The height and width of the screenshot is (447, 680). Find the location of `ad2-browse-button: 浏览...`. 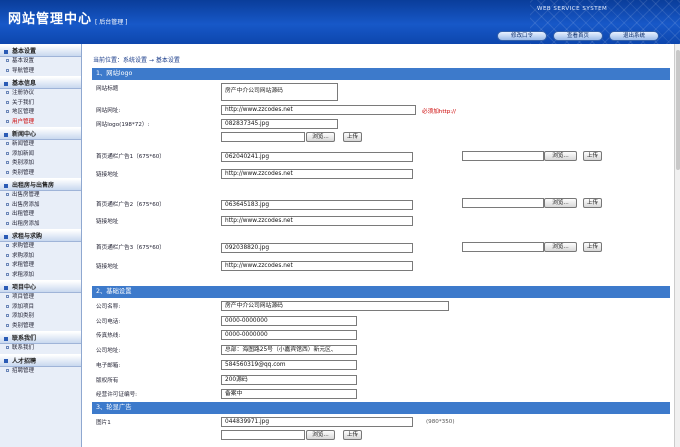

ad2-browse-button: 浏览... is located at coordinates (560, 203).